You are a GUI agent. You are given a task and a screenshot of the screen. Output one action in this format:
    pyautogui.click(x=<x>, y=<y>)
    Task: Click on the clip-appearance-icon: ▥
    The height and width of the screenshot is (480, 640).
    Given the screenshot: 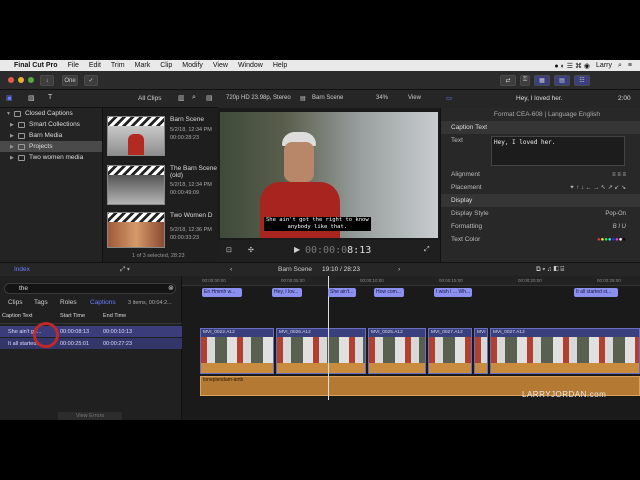 What is the action you would take?
    pyautogui.click(x=181, y=98)
    